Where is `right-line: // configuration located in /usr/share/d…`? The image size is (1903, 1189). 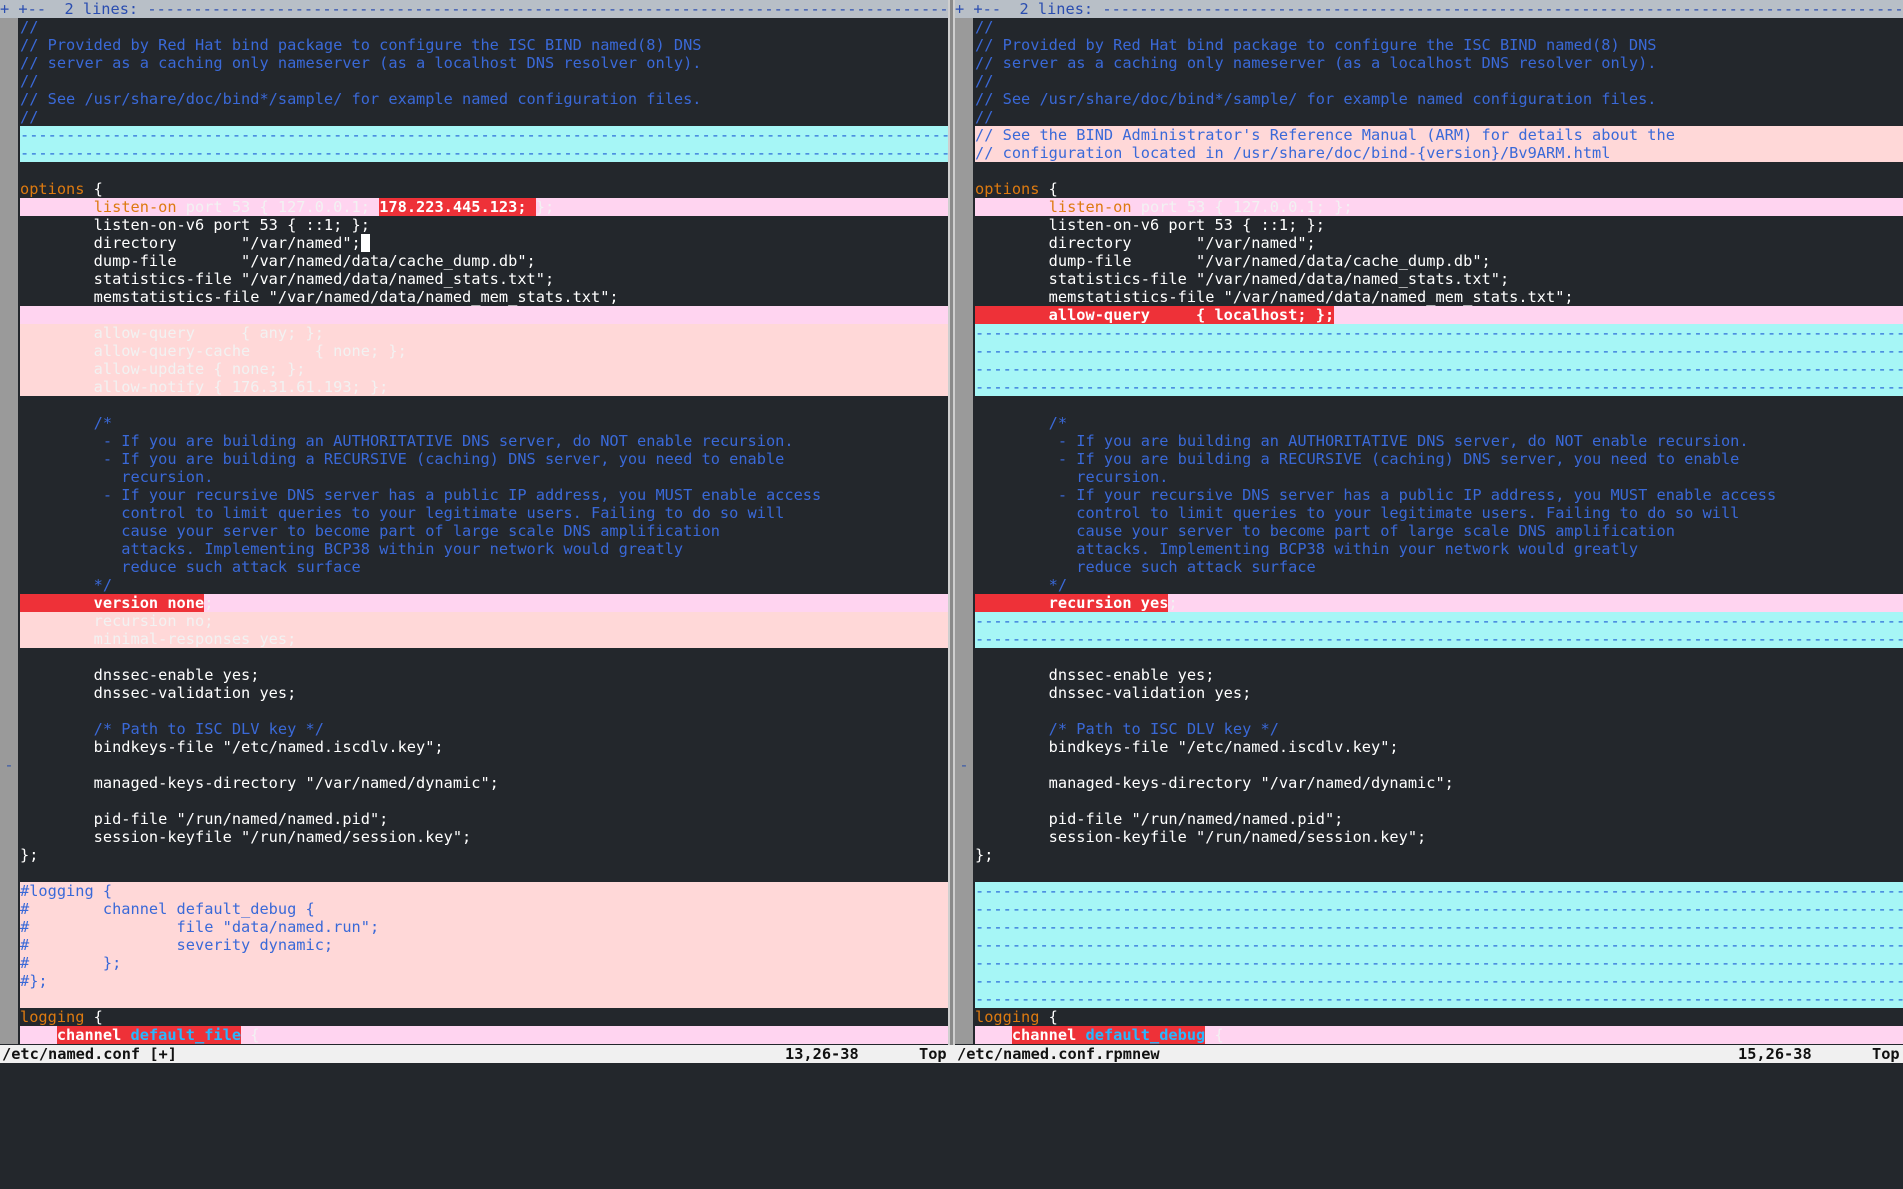 right-line: // configuration located in /usr/share/d… is located at coordinates (1429, 153).